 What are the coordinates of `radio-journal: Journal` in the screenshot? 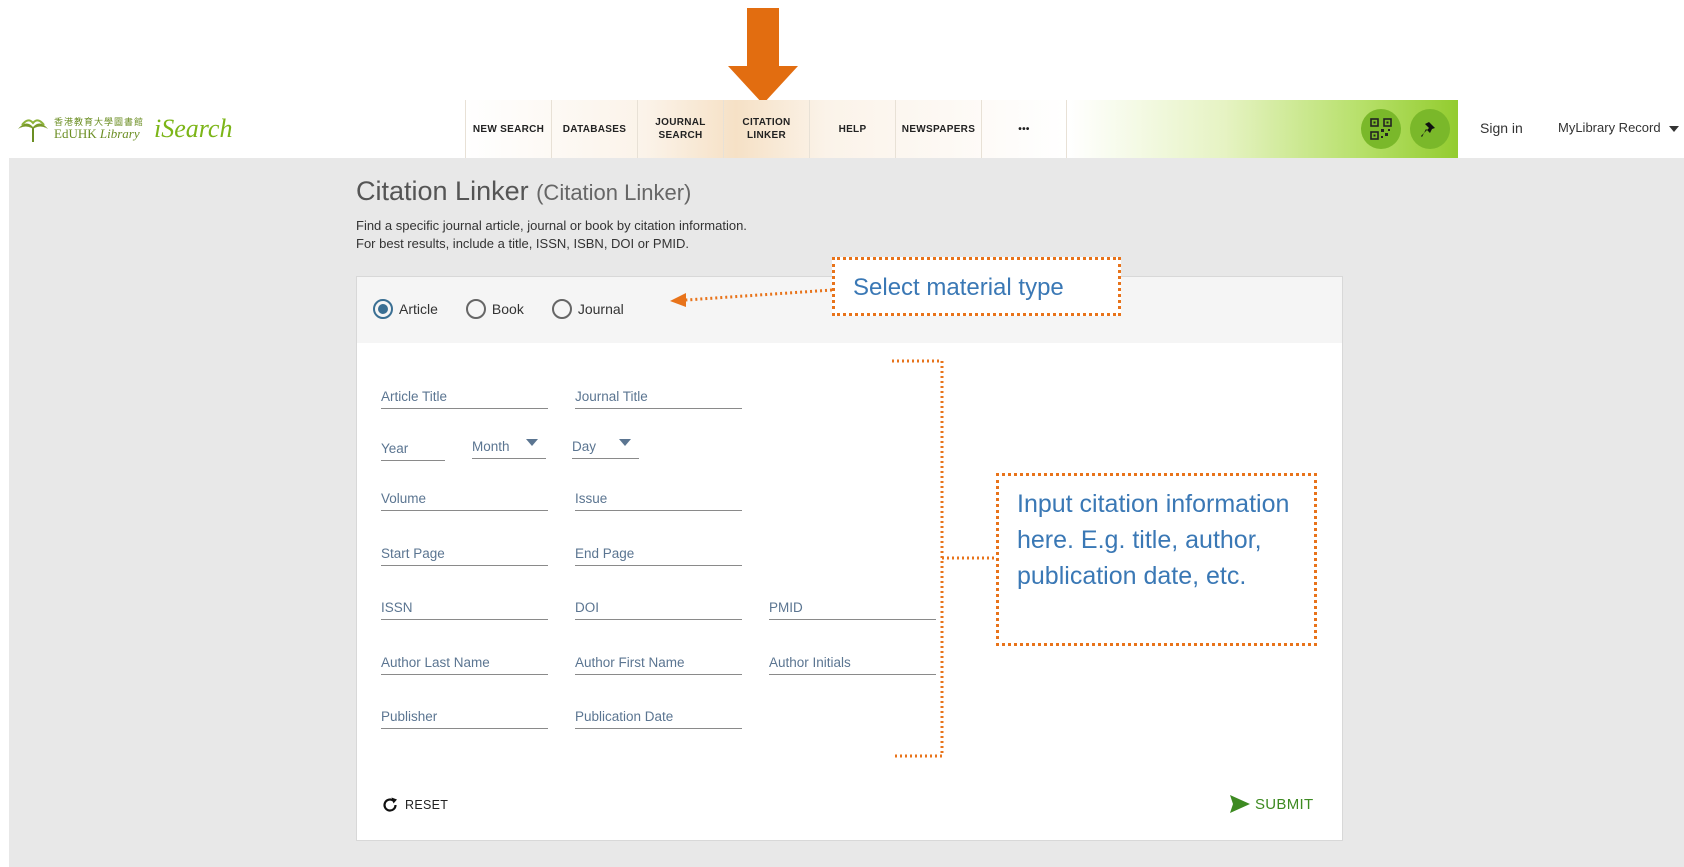 It's located at (587, 309).